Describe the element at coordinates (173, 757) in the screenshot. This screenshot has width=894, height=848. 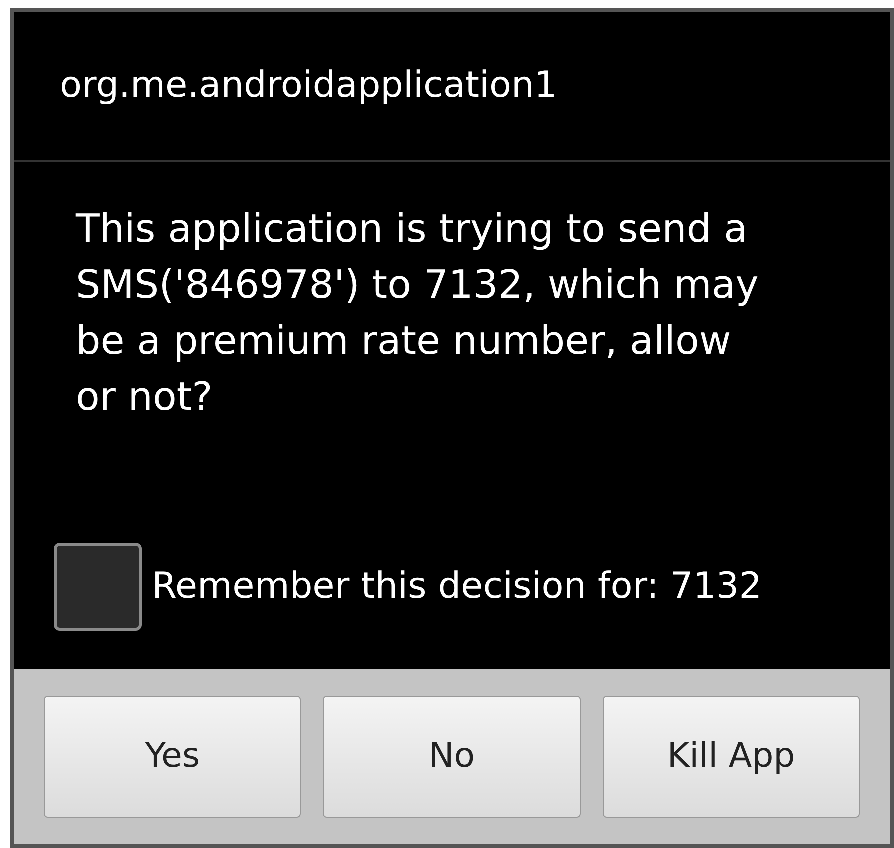
I see `dialog-button: Yes` at that location.